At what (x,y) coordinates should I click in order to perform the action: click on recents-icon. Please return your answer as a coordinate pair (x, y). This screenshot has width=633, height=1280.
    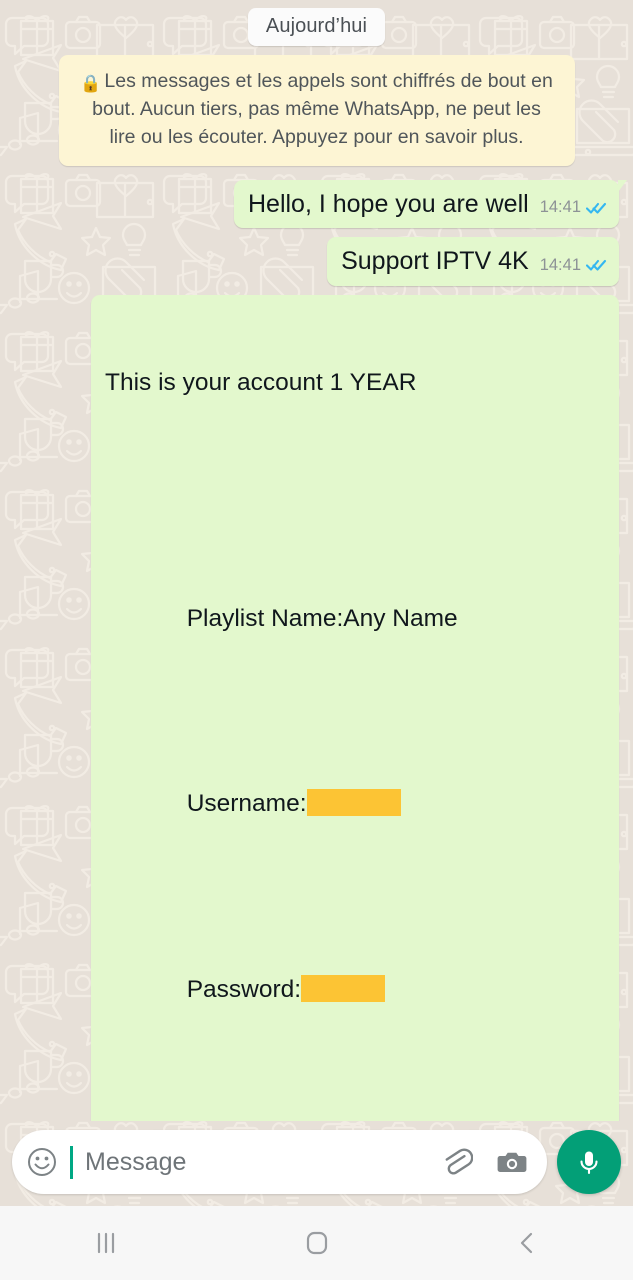
    Looking at the image, I should click on (105, 1243).